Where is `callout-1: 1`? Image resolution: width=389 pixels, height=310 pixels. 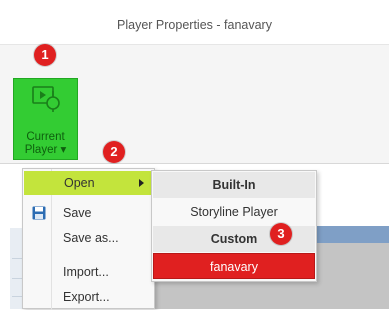 callout-1: 1 is located at coordinates (45, 55).